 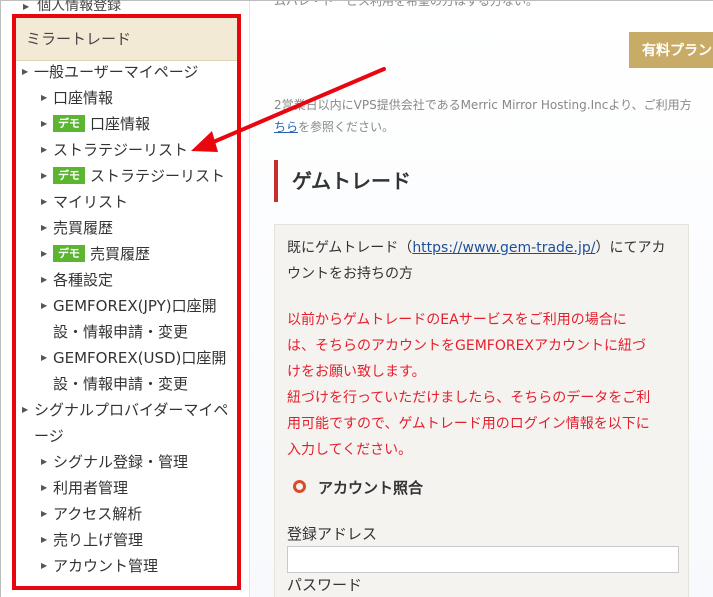 I want to click on sidebar-menu-item-line: 各種設定, so click(x=83, y=280).